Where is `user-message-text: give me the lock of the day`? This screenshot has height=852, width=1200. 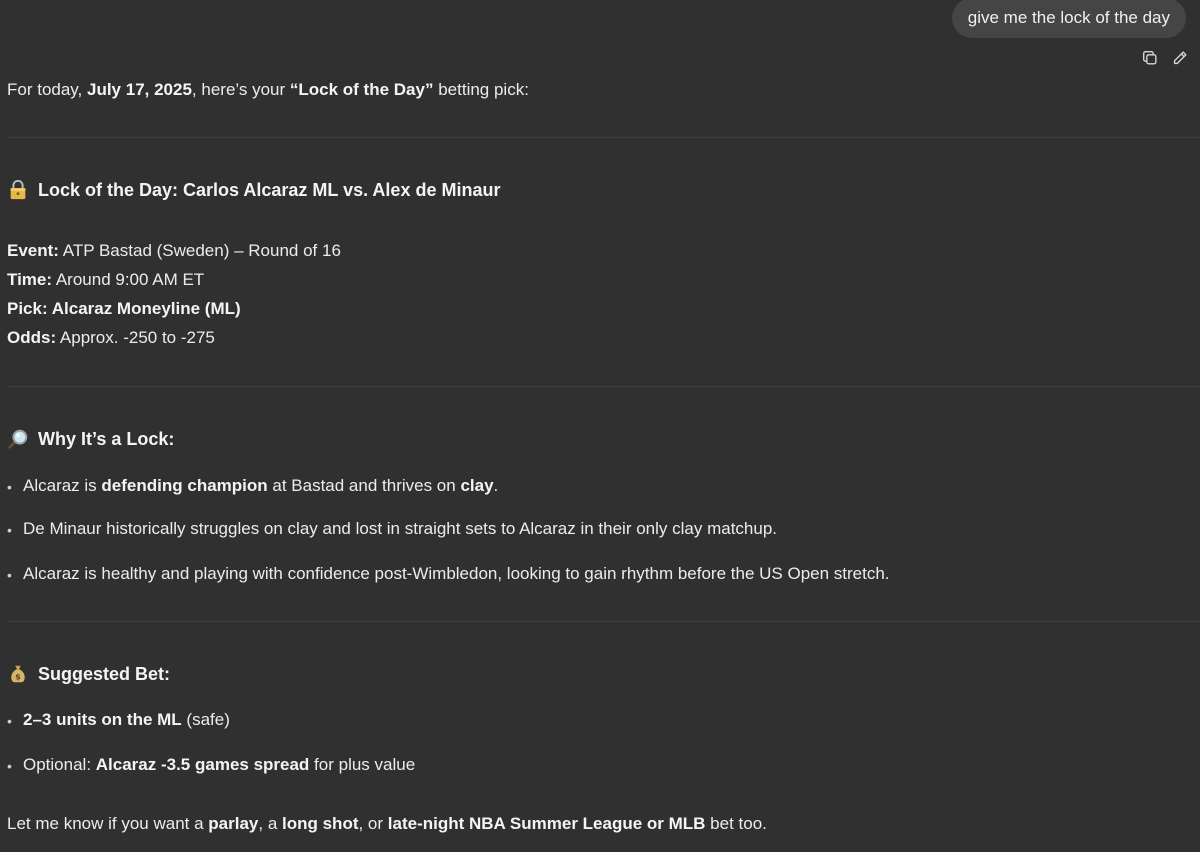 user-message-text: give me the lock of the day is located at coordinates (1068, 17).